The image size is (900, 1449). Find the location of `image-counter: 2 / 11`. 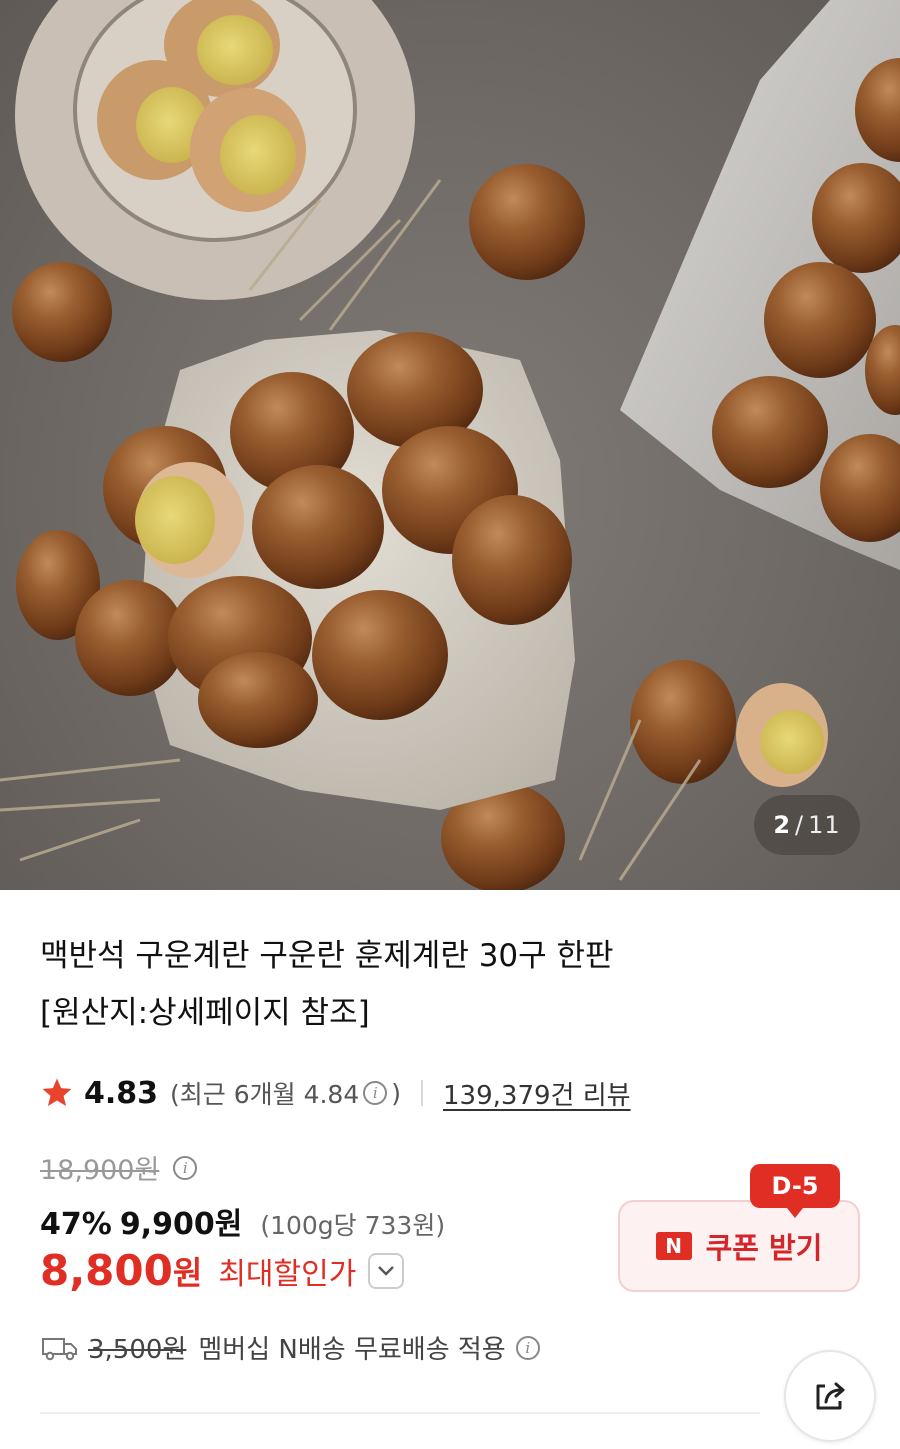

image-counter: 2 / 11 is located at coordinates (807, 825).